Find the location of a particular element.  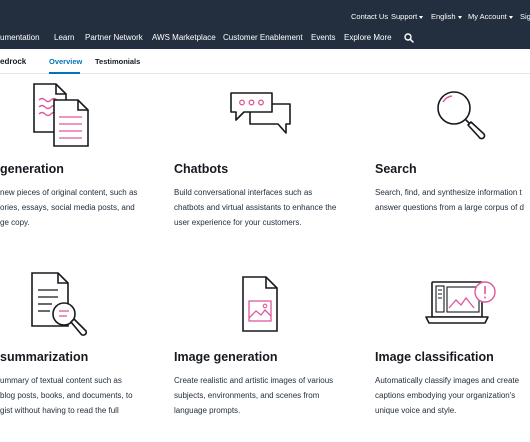

magnifying-glass-icon is located at coordinates (461, 115).